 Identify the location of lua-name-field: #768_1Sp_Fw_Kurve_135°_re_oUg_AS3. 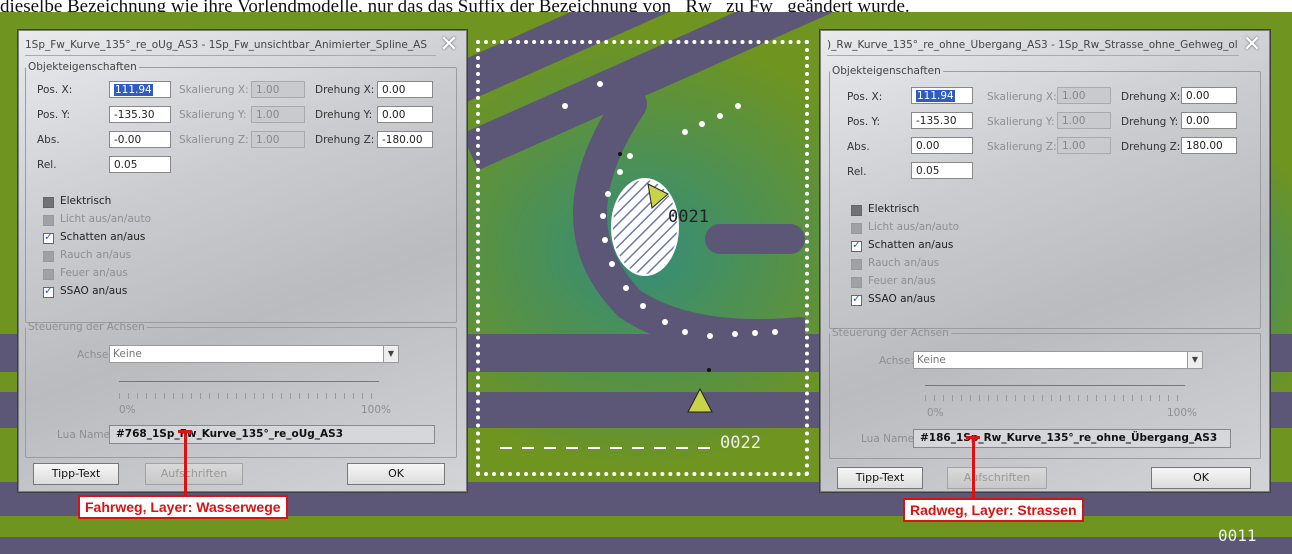
(272, 434).